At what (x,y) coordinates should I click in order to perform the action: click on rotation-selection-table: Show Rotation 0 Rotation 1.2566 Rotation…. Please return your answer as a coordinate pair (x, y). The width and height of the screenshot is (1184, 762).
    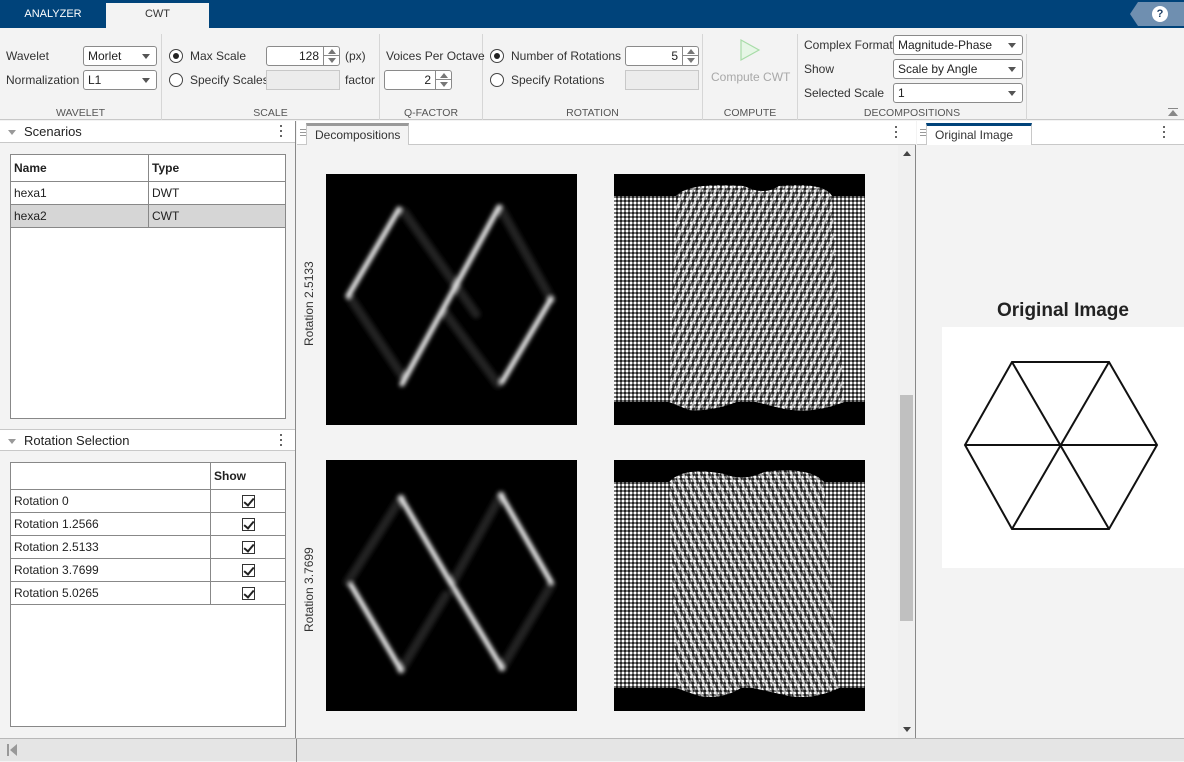
    Looking at the image, I should click on (148, 533).